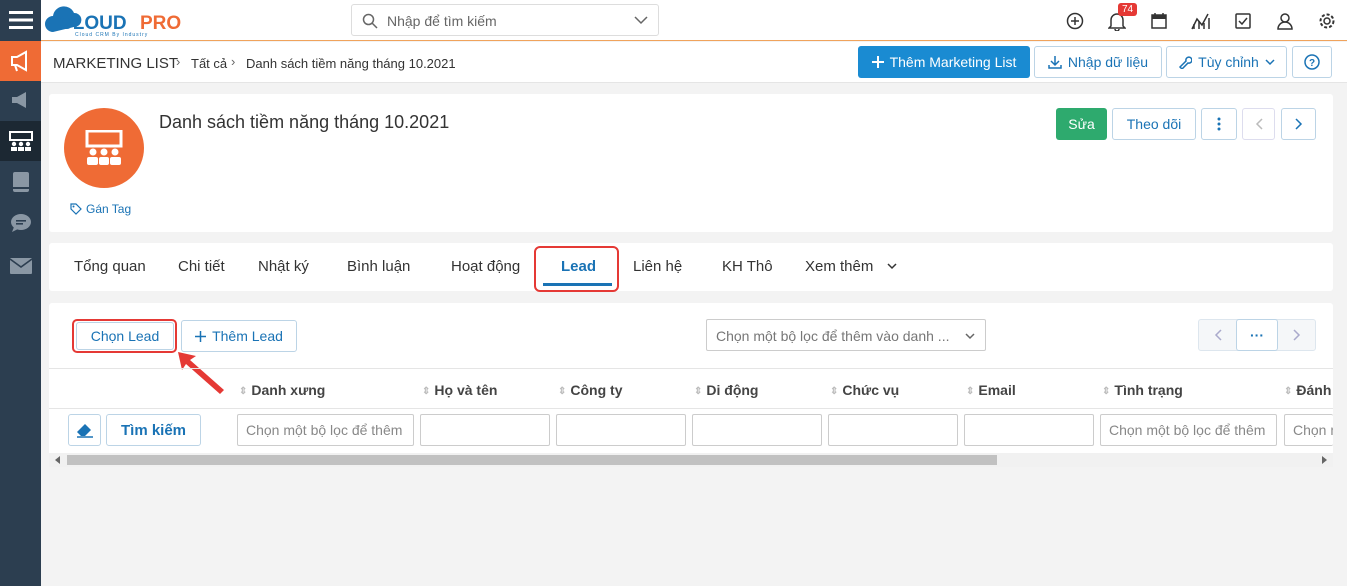 The image size is (1347, 586). I want to click on filter-full-name, so click(485, 430).